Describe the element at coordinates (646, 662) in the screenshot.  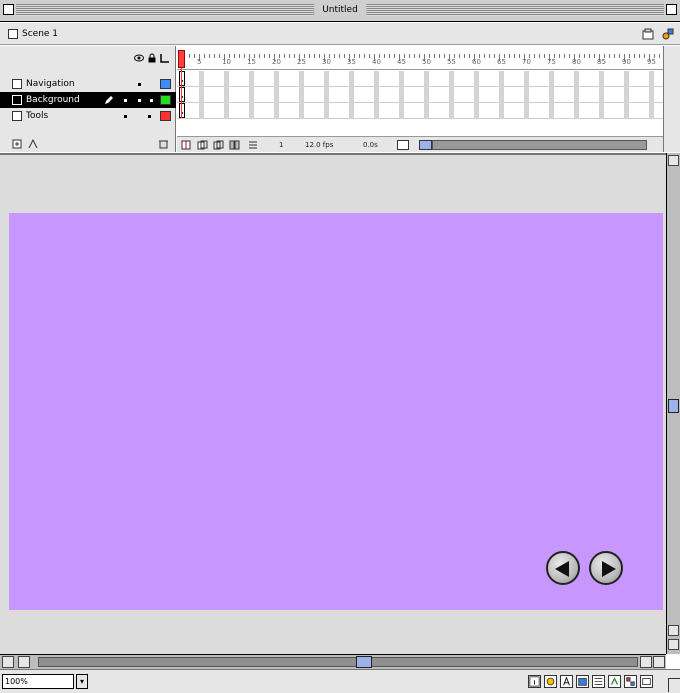
I see `scroll-left-arrow-right` at that location.